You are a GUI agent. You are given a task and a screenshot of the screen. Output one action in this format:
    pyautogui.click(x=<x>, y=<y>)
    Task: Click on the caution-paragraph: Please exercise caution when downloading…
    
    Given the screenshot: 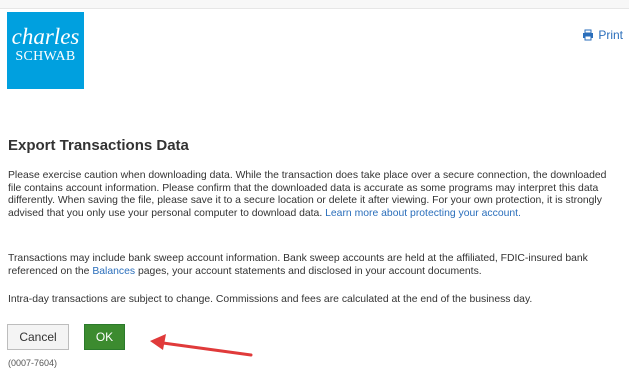 What is the action you would take?
    pyautogui.click(x=314, y=195)
    